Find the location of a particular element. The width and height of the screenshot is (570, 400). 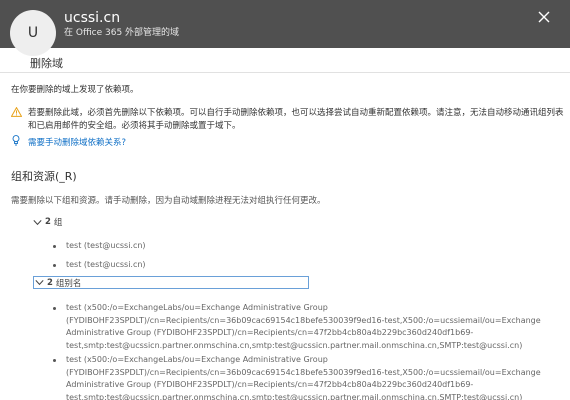

groups-heading: 组和资源(_R) is located at coordinates (44, 176).